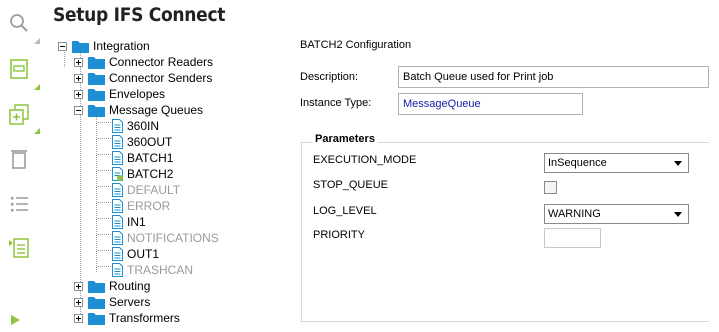 This screenshot has height=332, width=719. I want to click on tree-item-queue: NOTIFICATIONS, so click(165, 238).